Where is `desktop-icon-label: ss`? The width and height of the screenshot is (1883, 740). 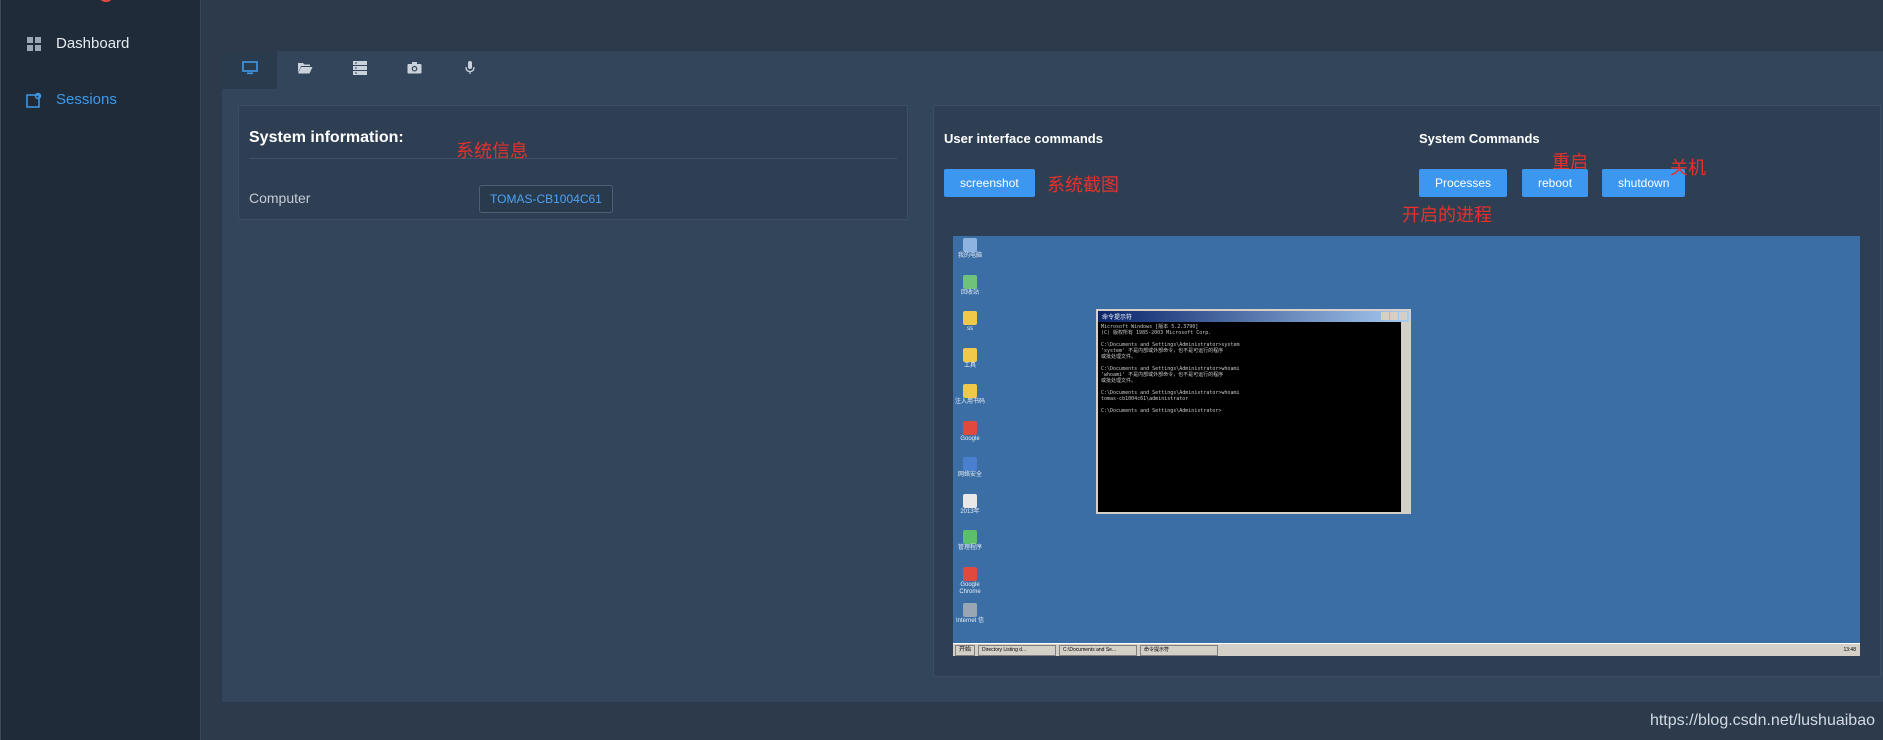
desktop-icon-label: ss is located at coordinates (970, 329).